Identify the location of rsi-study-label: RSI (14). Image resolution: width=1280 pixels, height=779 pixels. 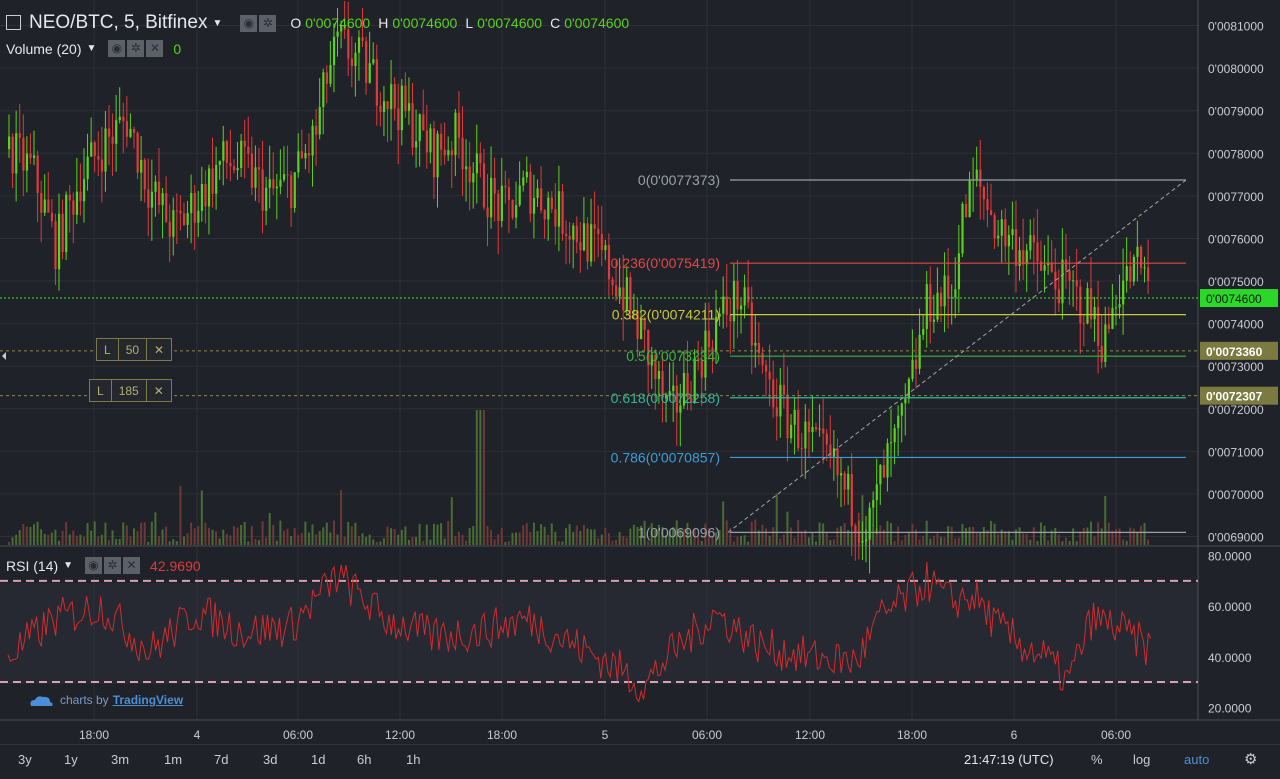
(32, 566).